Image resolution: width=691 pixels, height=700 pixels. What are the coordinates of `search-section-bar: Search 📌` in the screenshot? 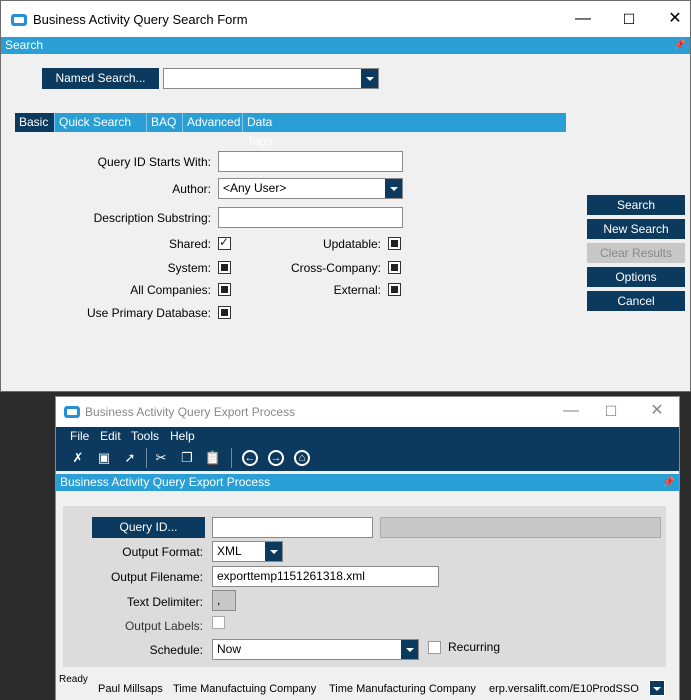 It's located at (345, 45).